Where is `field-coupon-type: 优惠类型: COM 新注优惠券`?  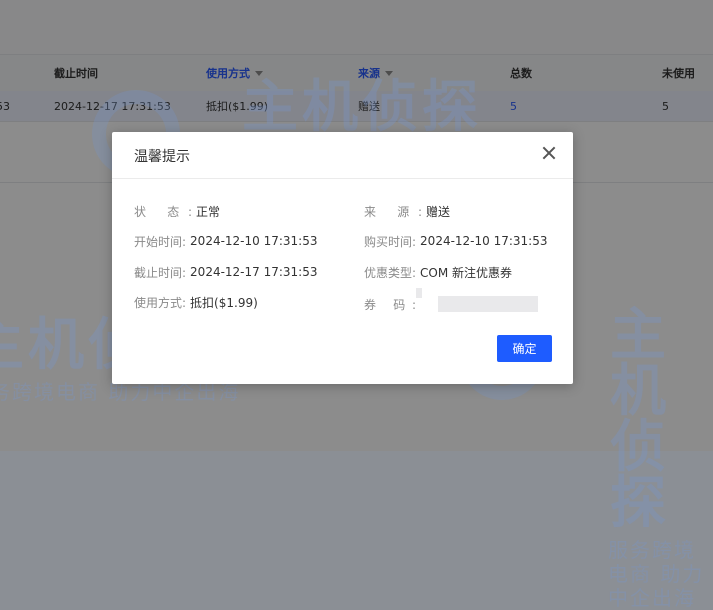
field-coupon-type: 优惠类型: COM 新注优惠券 is located at coordinates (438, 272).